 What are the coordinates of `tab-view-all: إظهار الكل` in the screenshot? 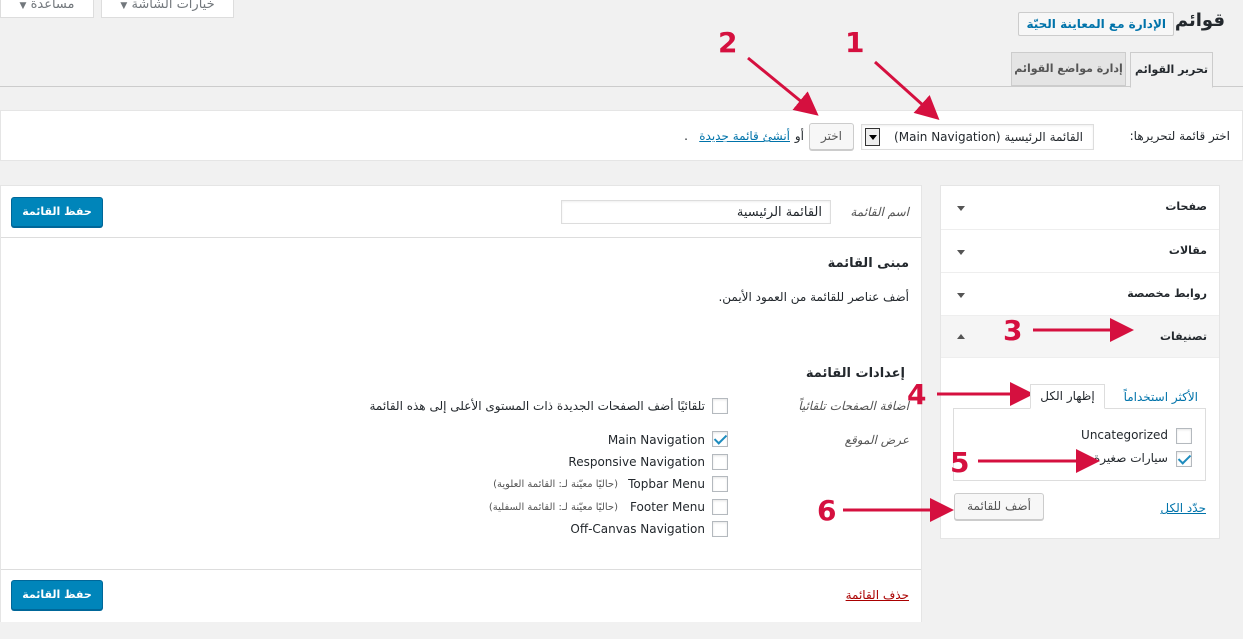 It's located at (1067, 396).